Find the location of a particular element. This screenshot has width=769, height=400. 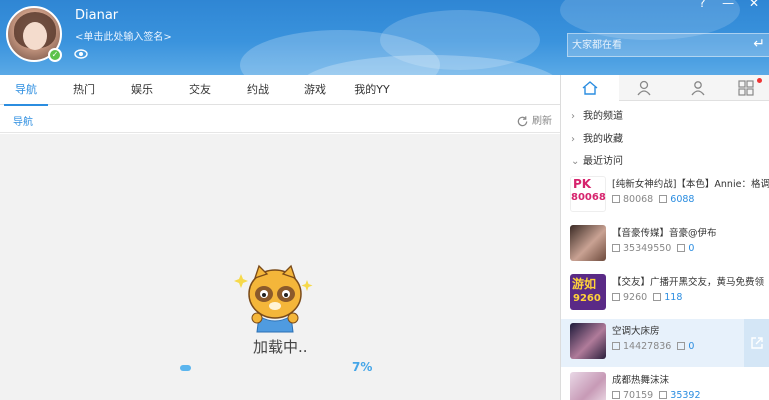

tree-my-channels: › 我的频道 is located at coordinates (597, 114).